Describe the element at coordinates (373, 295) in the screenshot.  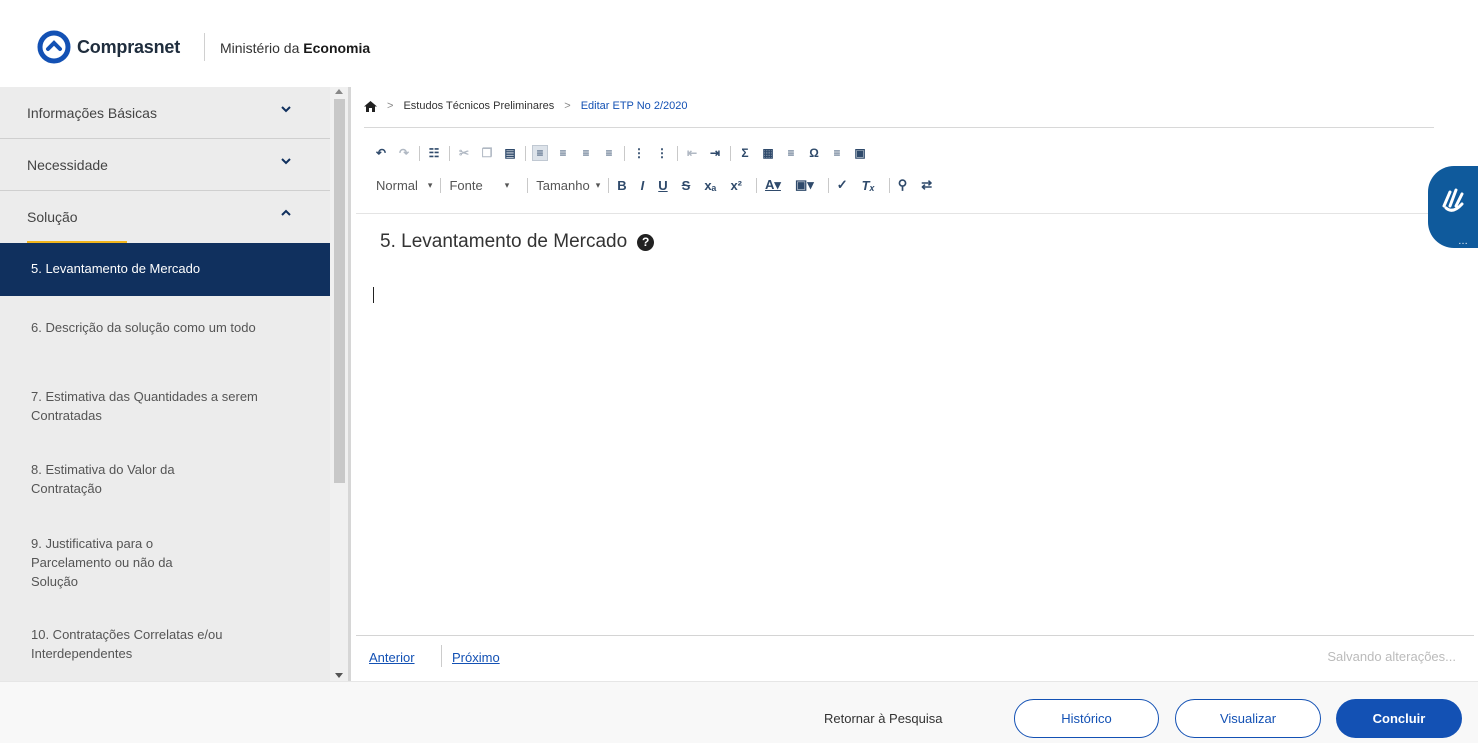
I see `text-cursor` at that location.